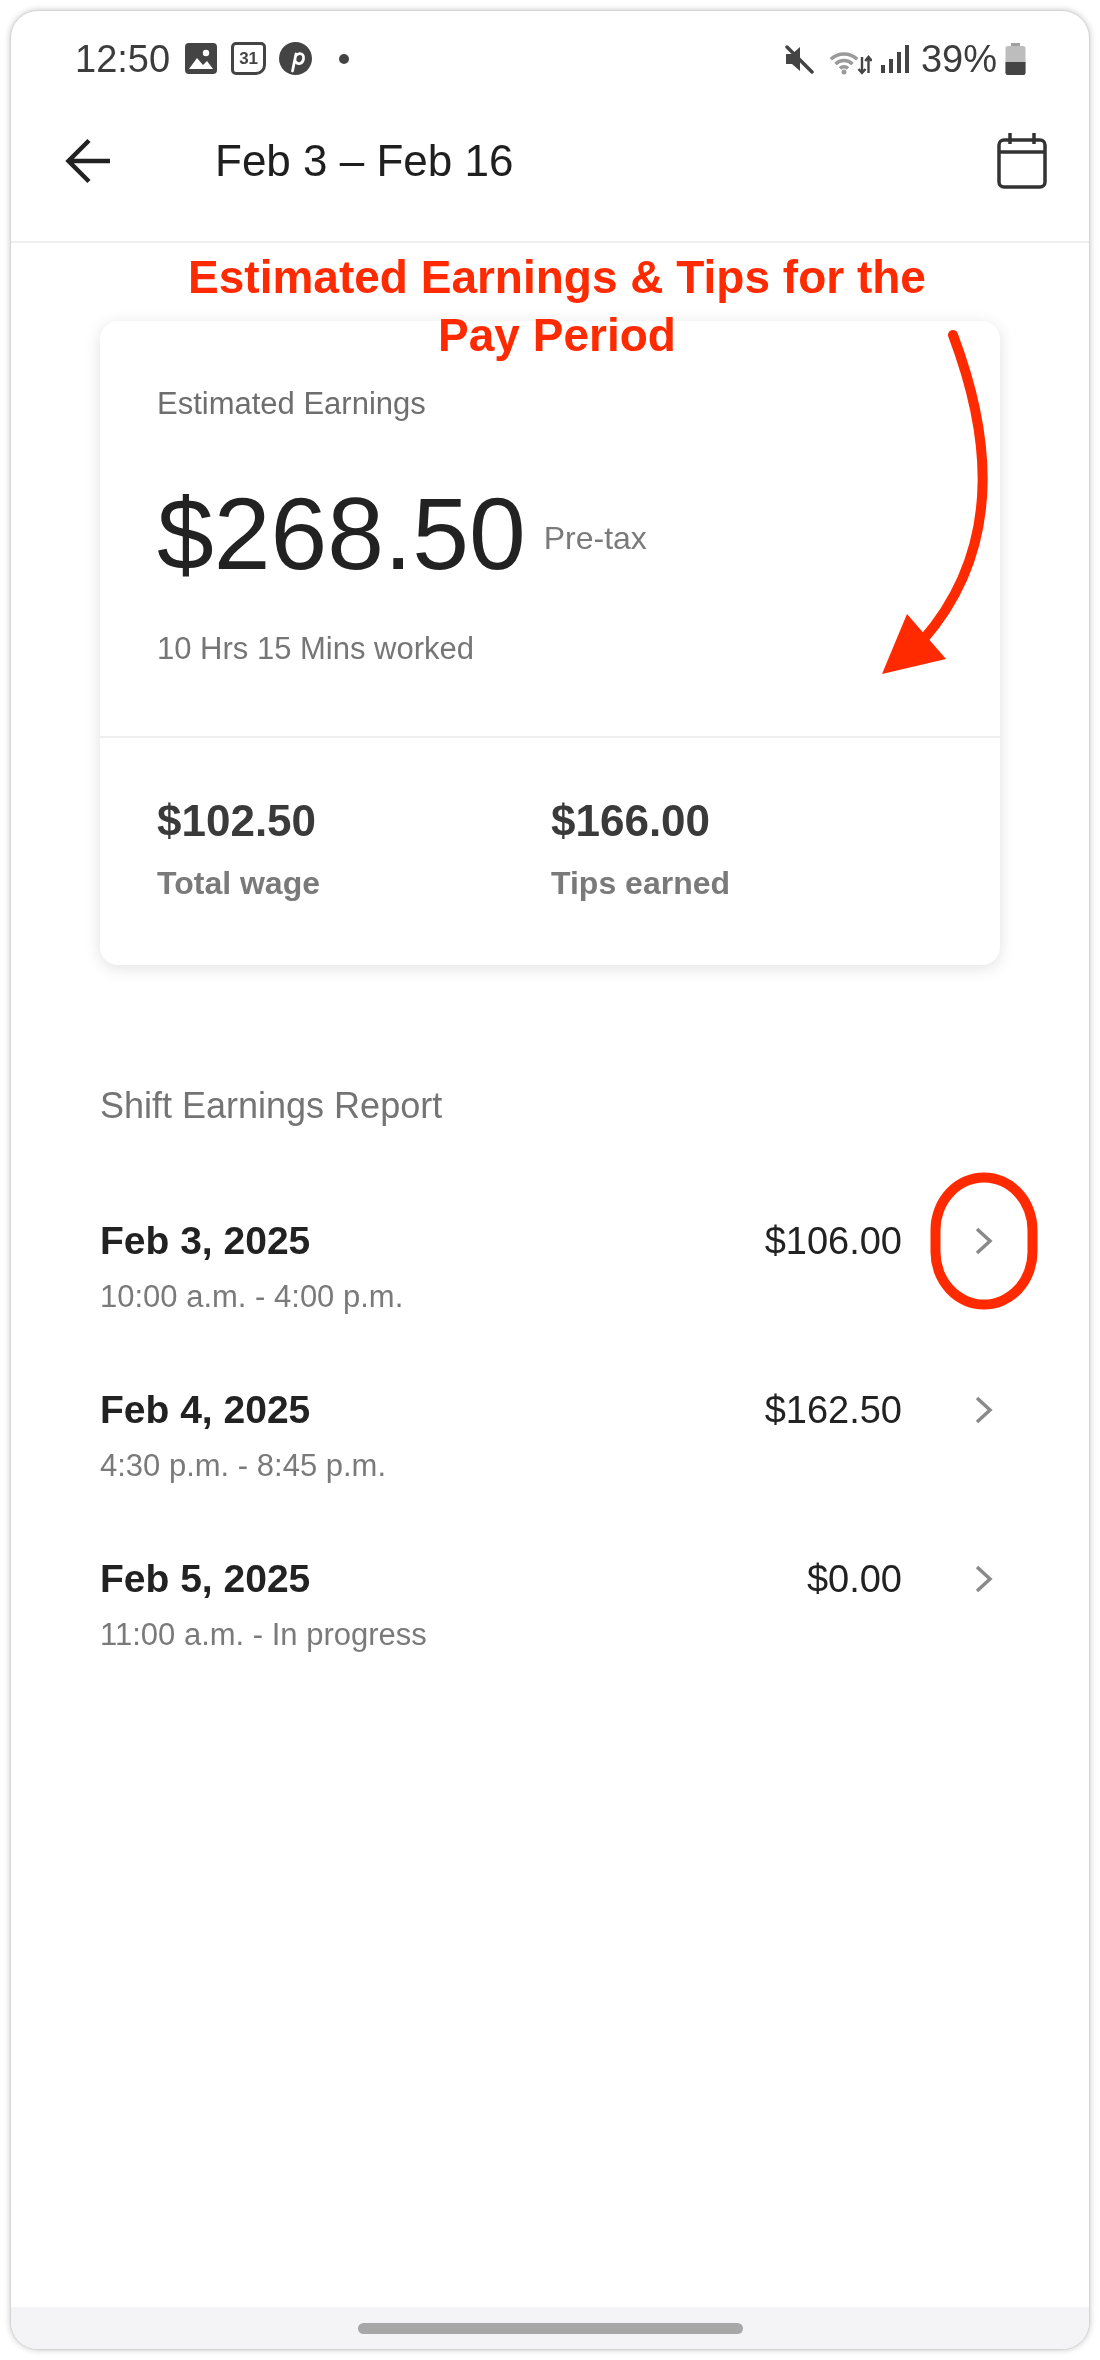 This screenshot has height=2360, width=1100. I want to click on shift-amount: $162.50, so click(833, 1410).